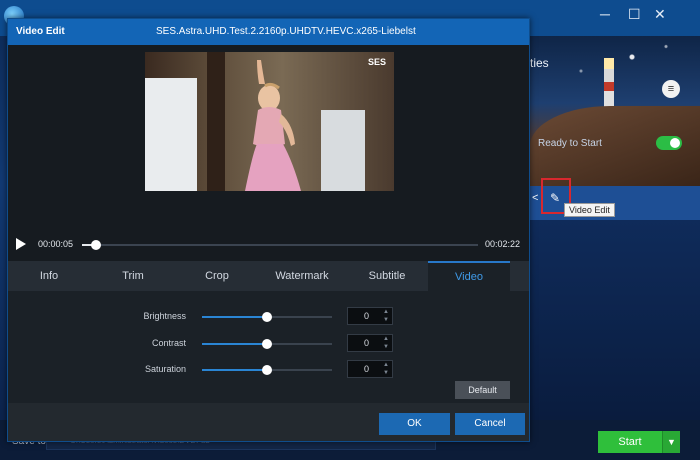  What do you see at coordinates (469, 276) in the screenshot?
I see `tab-video: Video` at bounding box center [469, 276].